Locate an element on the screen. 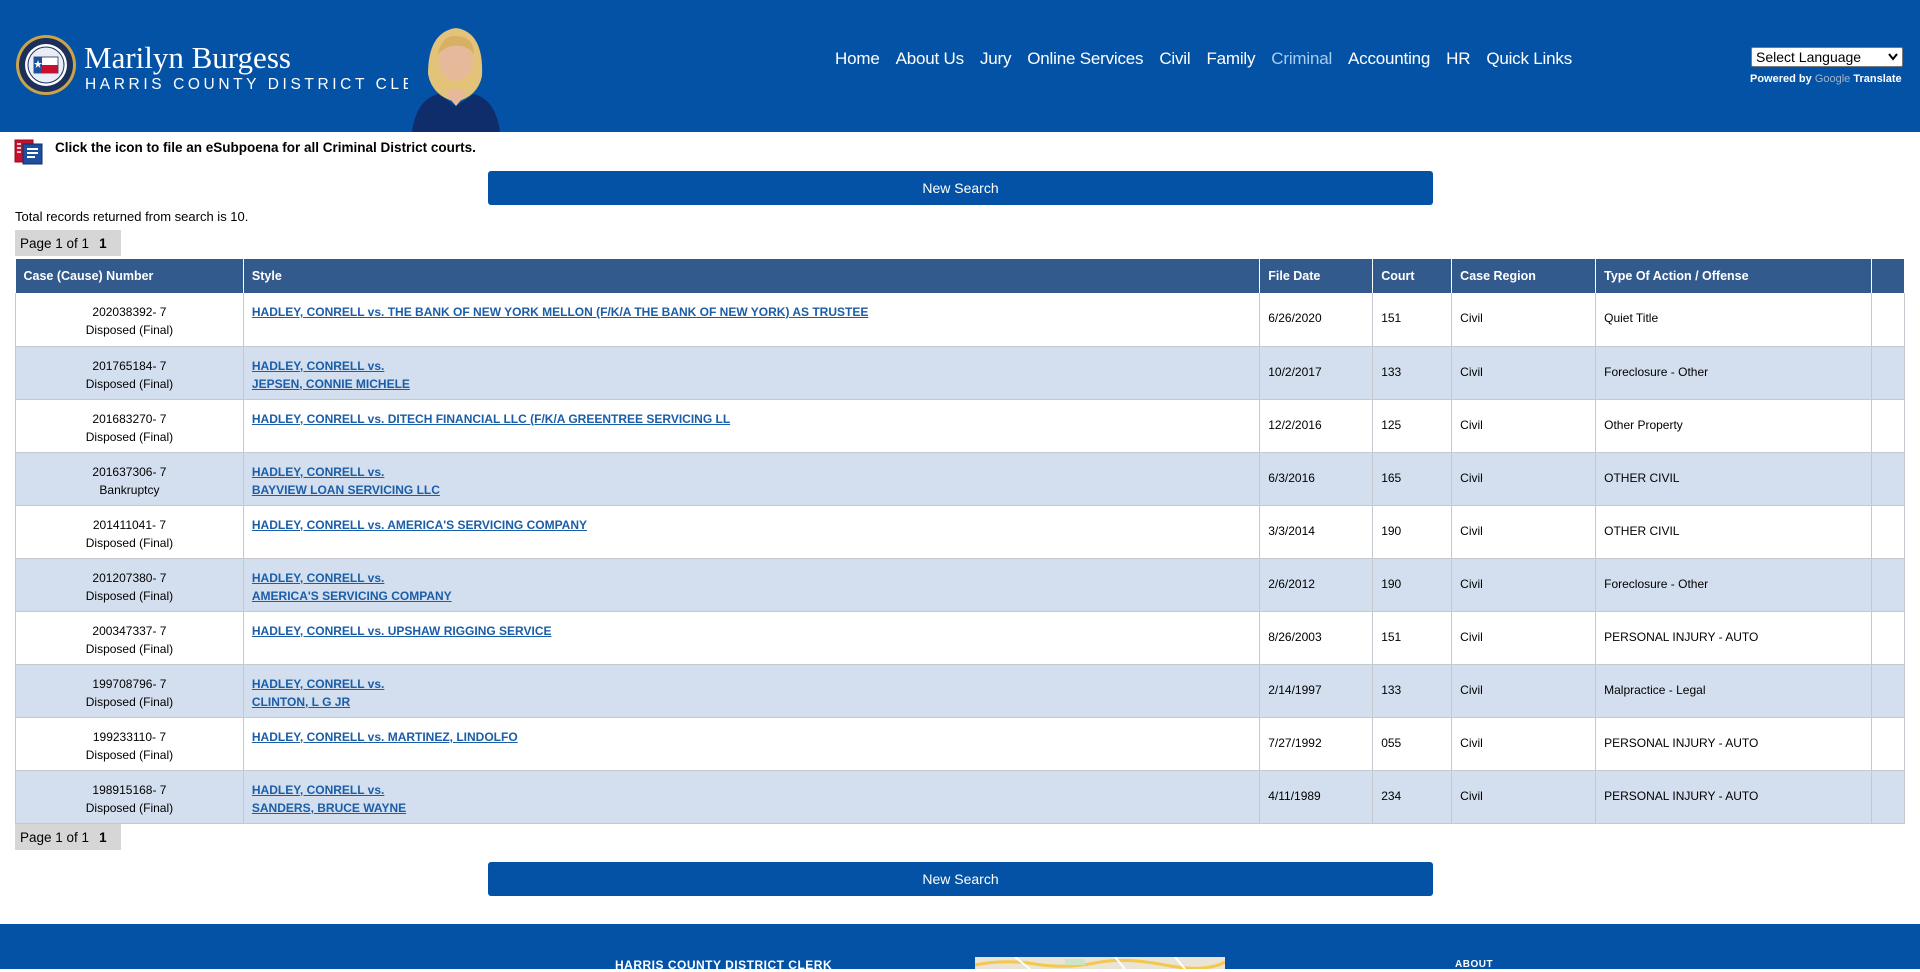 The height and width of the screenshot is (972, 1920). district-clerk-seal-icon is located at coordinates (46, 65).